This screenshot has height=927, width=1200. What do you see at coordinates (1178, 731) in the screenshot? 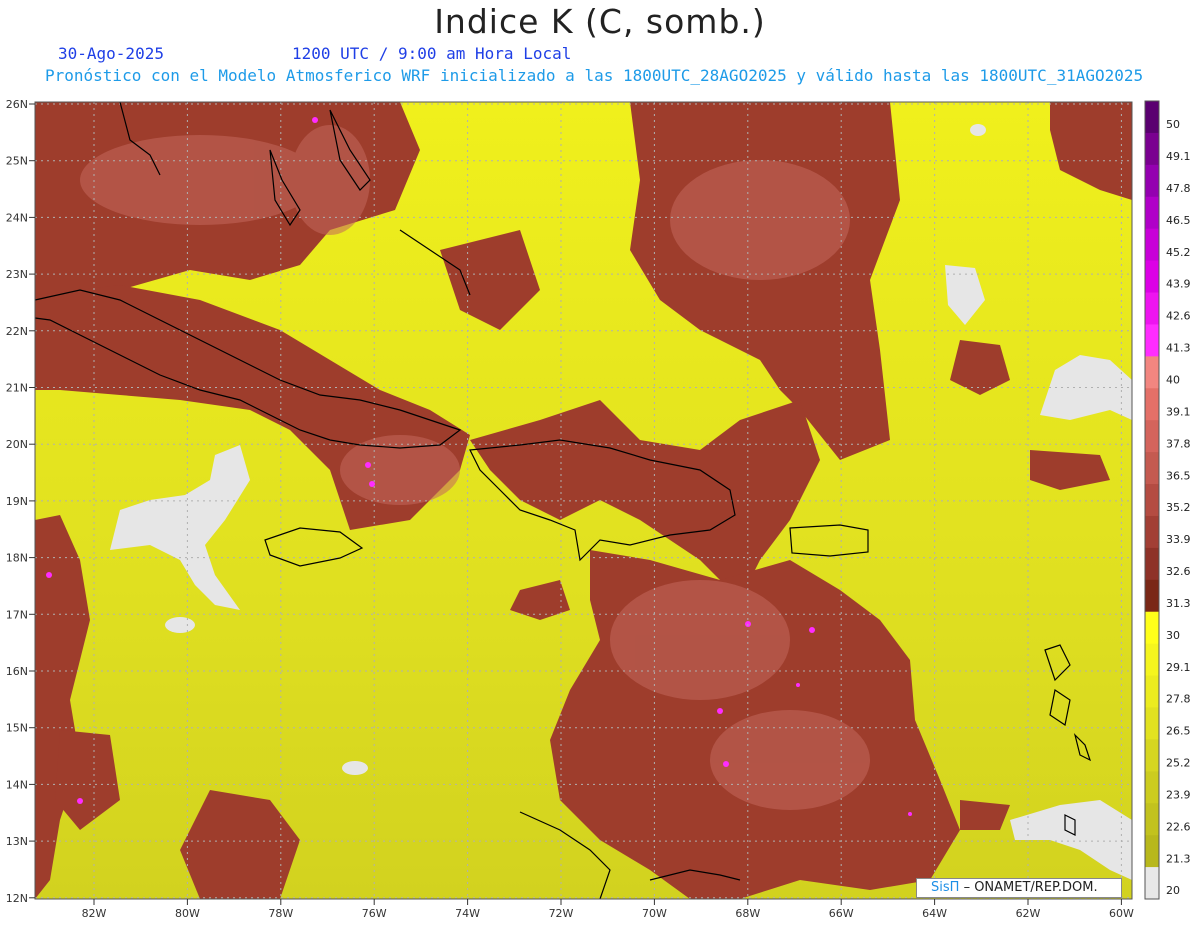
I see `colorbar-label: 26.5` at bounding box center [1178, 731].